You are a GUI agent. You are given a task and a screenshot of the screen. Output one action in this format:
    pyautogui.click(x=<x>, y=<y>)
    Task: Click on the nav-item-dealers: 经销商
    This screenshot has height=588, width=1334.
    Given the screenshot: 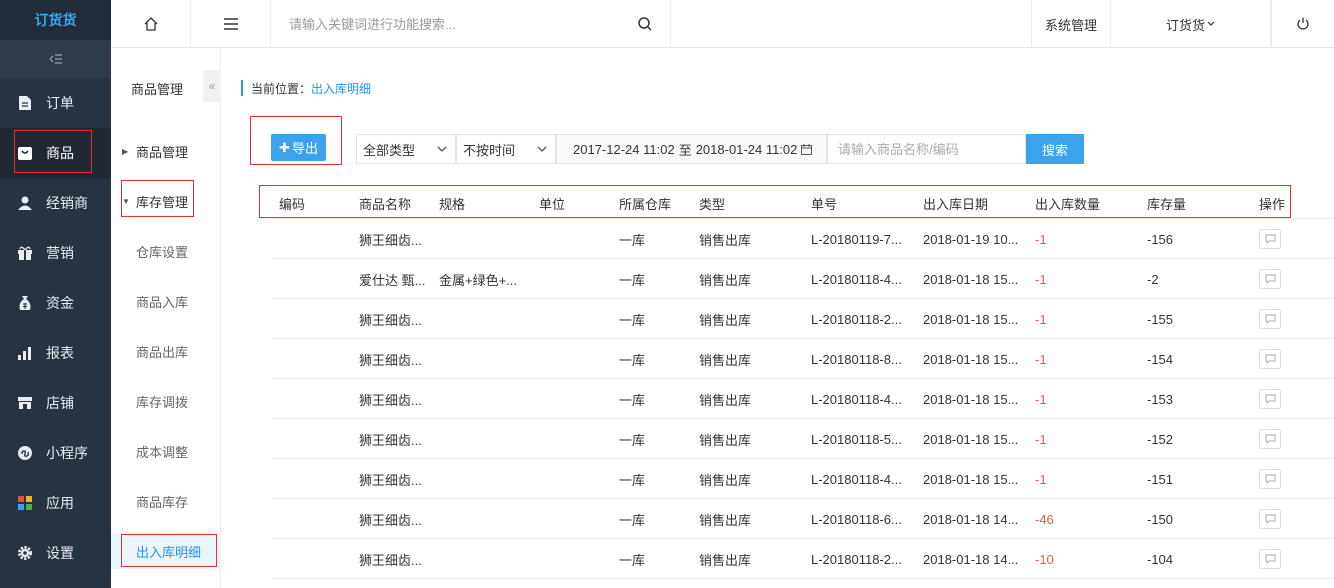 What is the action you would take?
    pyautogui.click(x=55, y=203)
    